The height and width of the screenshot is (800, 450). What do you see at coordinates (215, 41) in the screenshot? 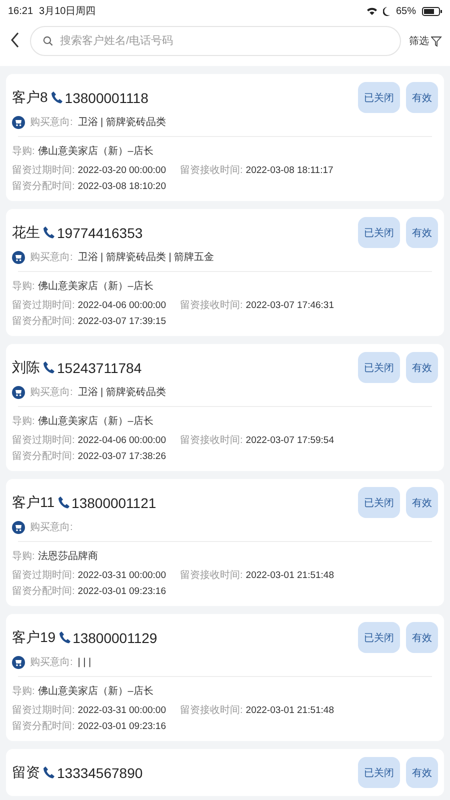
I see `search-field: 搜索客户姓名/电话号码` at bounding box center [215, 41].